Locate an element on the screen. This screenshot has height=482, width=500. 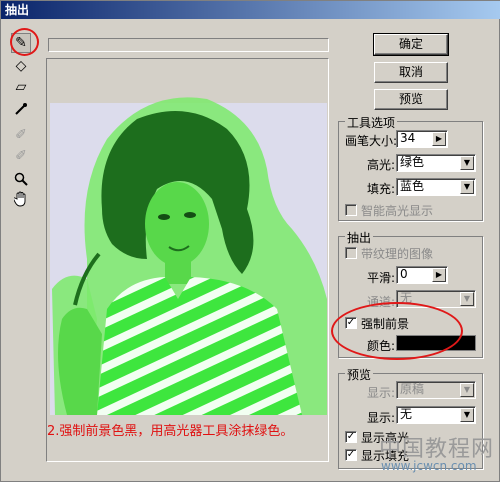
dialog-title: 抽出 is located at coordinates (250, 10).